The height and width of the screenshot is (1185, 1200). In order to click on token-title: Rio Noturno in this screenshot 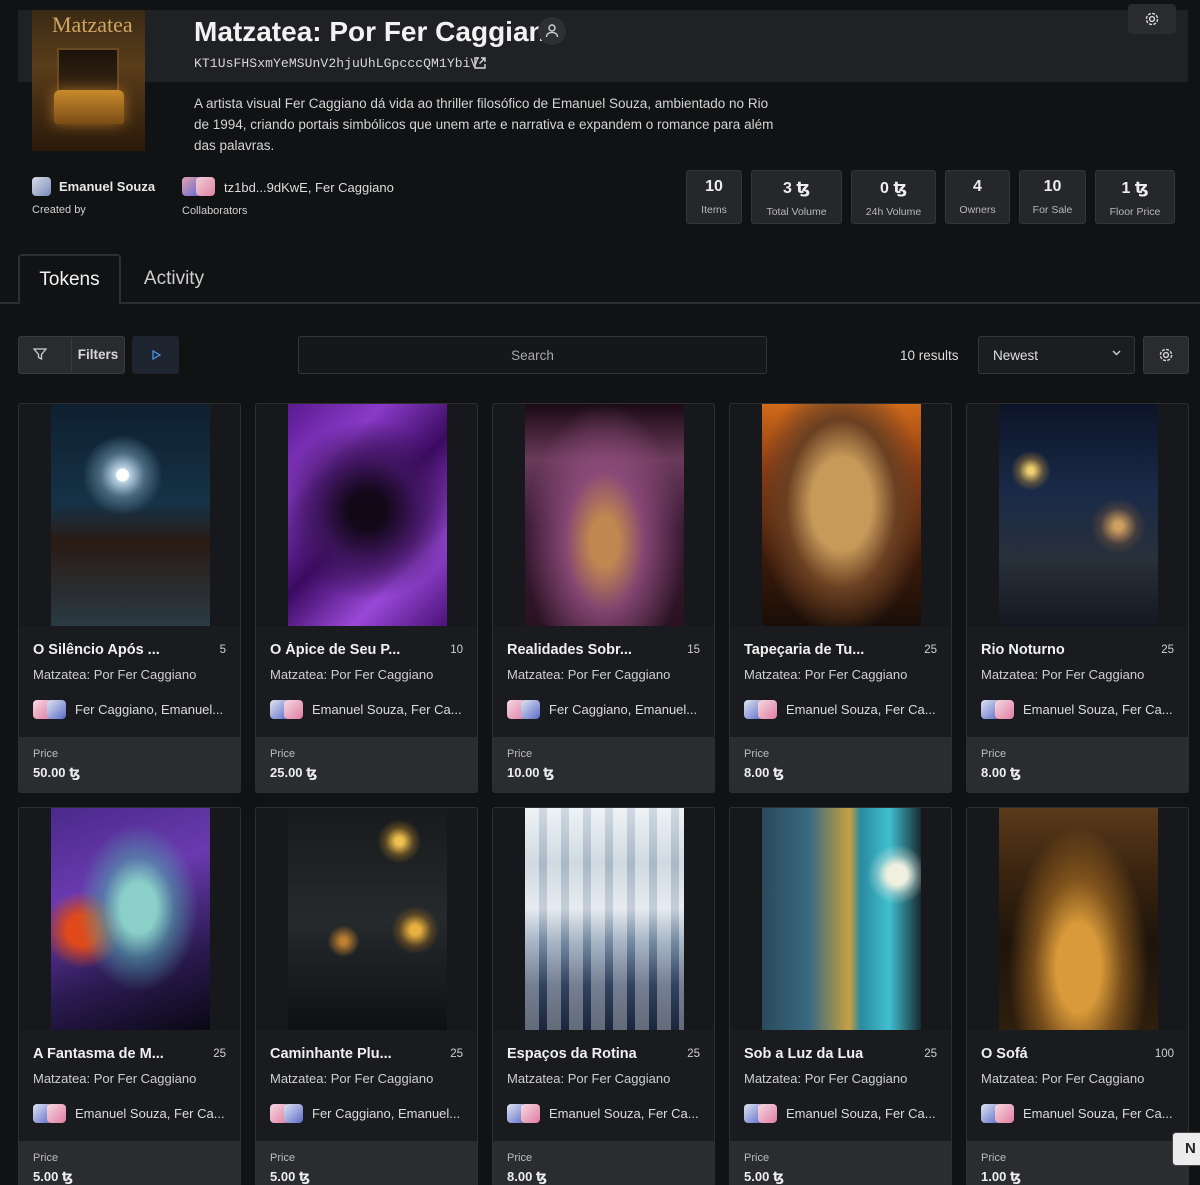, I will do `click(1055, 650)`.